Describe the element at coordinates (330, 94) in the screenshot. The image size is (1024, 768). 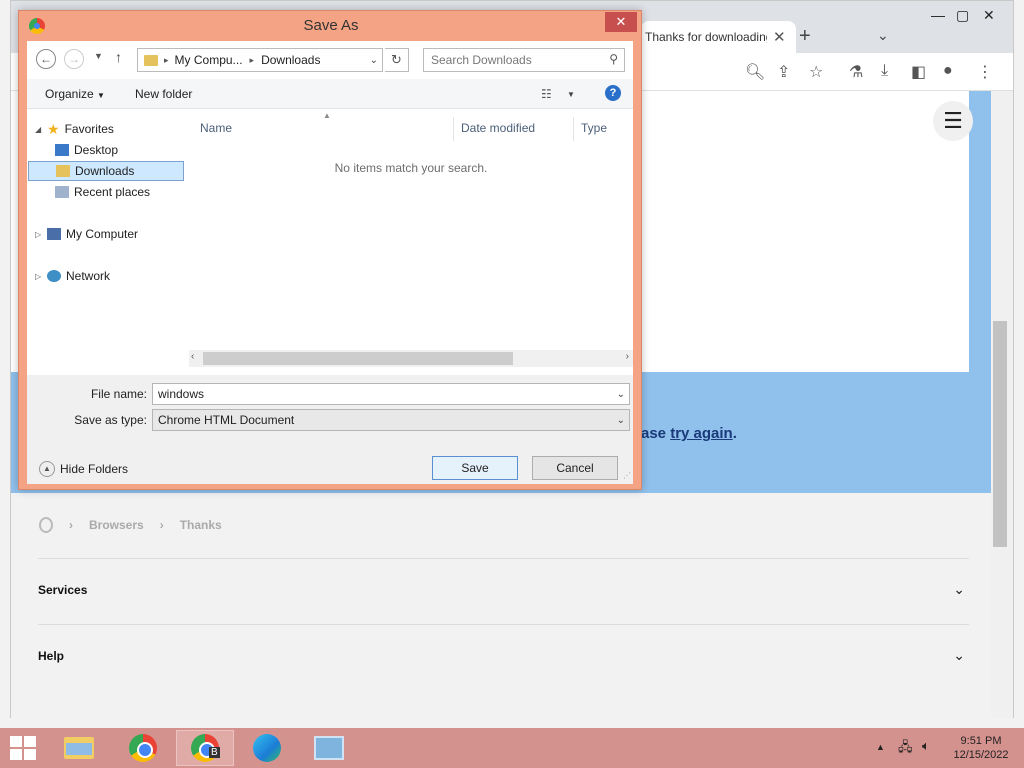
I see `command-bar: Organize ▼ New folder ☷ ▼ ?` at that location.